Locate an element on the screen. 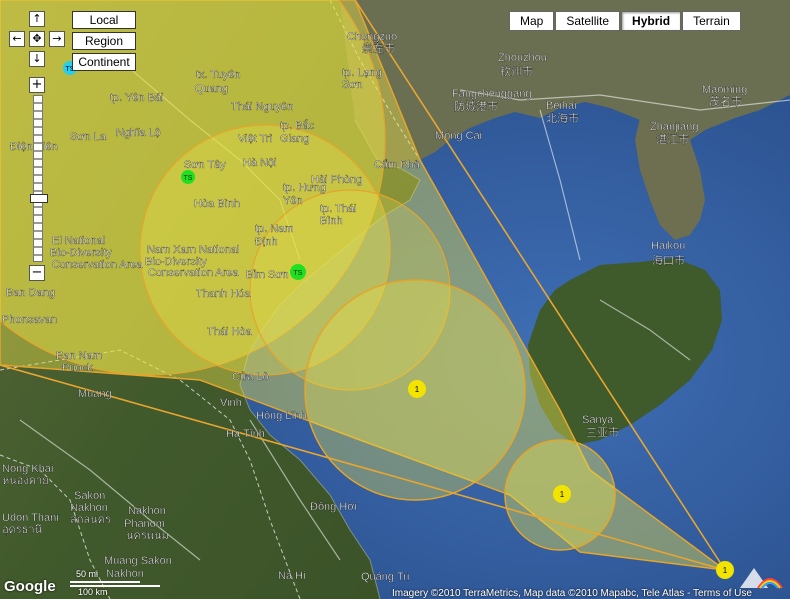  place-label: Thái Nguyên is located at coordinates (262, 107).